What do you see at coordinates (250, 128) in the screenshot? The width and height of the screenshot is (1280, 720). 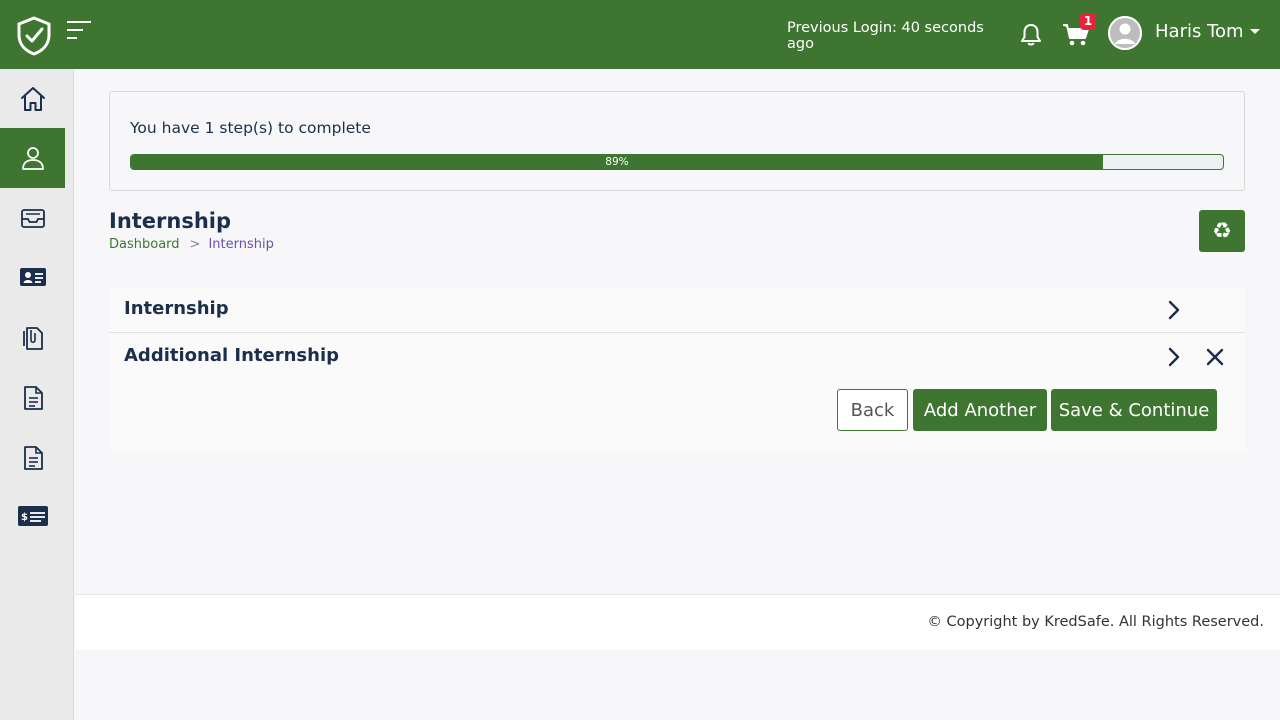 I see `steps-remaining-text: You have 1 step(s) to complete` at bounding box center [250, 128].